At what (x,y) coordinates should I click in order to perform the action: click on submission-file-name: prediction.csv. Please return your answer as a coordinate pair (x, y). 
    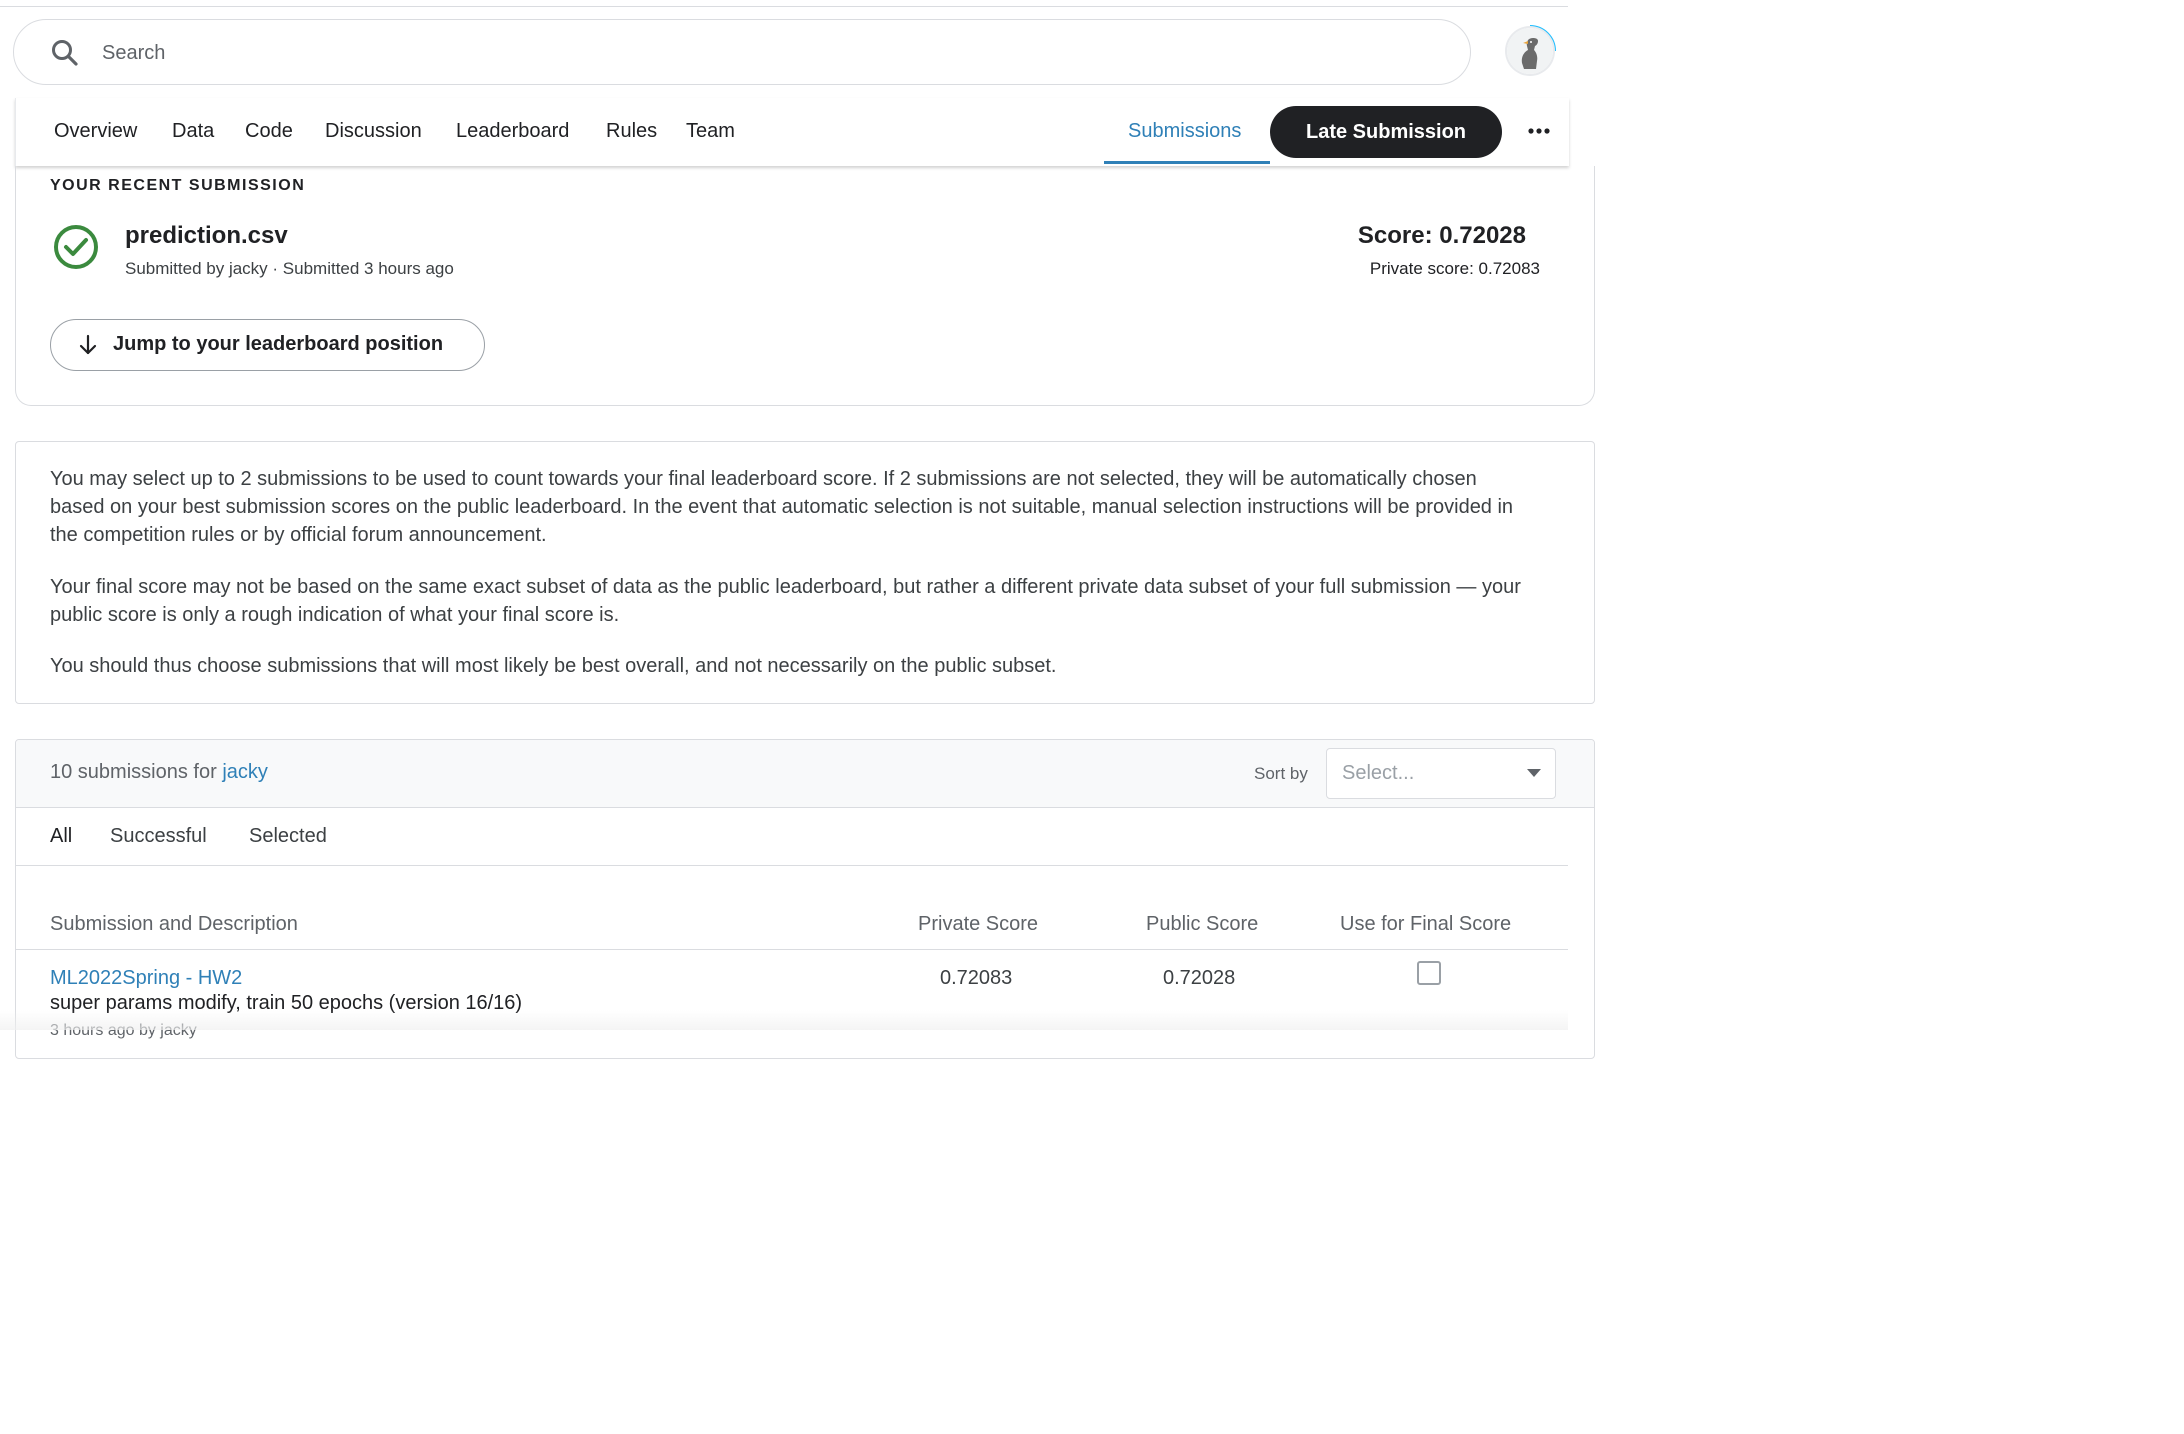
    Looking at the image, I should click on (206, 235).